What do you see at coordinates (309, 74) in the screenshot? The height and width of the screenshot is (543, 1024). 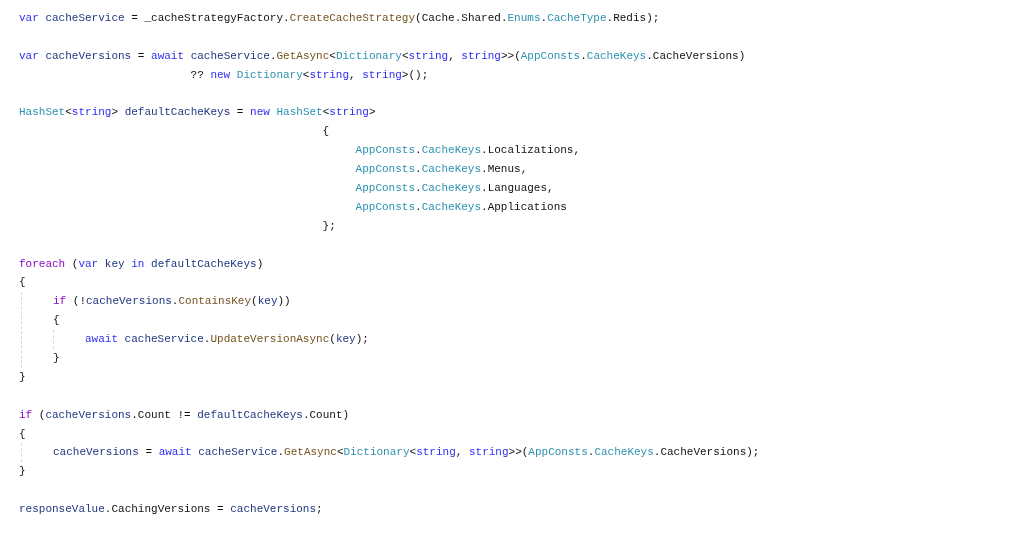 I see `code-line: ?? new Dictionary<string, string>();` at bounding box center [309, 74].